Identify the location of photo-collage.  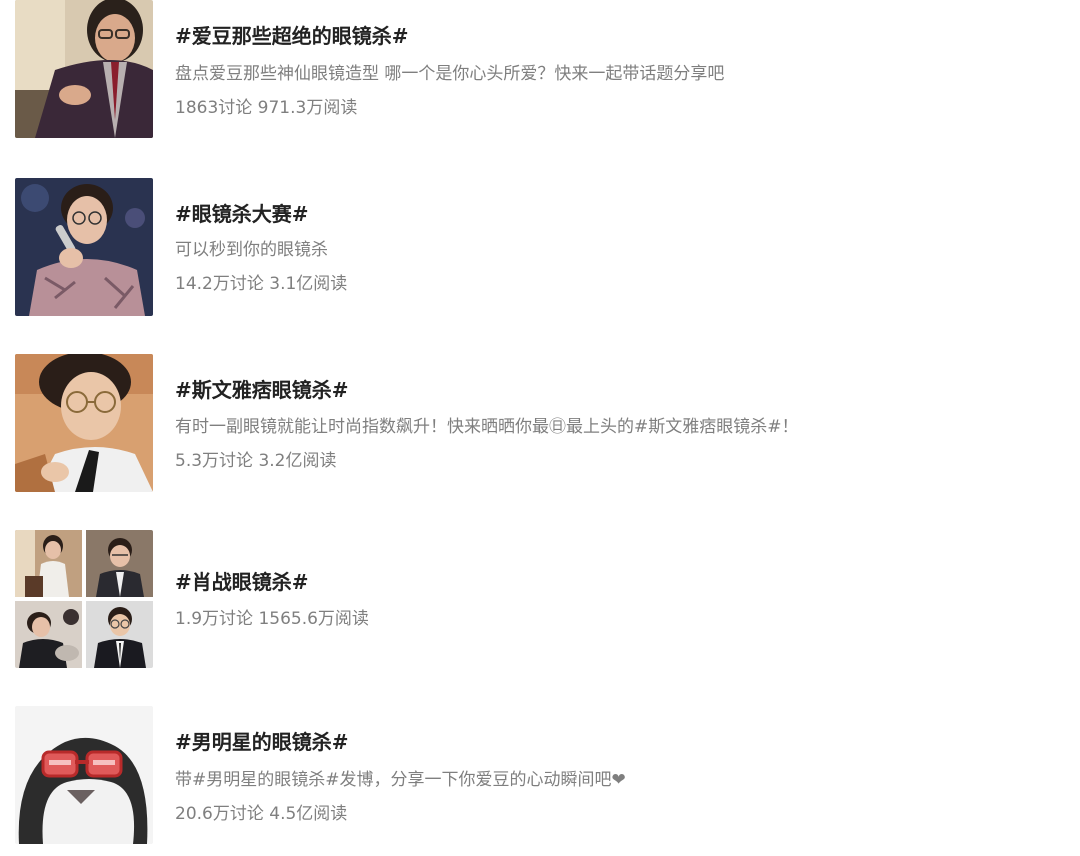
(84, 599).